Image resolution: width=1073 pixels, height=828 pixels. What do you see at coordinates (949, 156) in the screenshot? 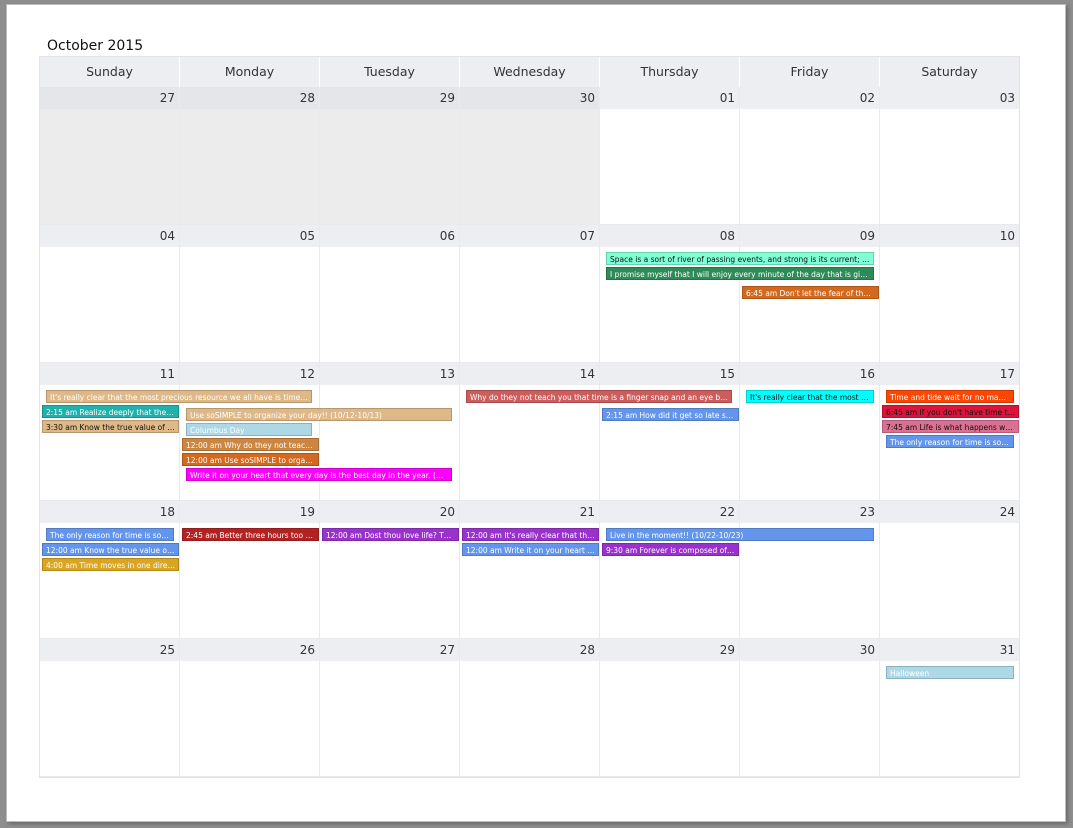
I see `day-cell: 03` at bounding box center [949, 156].